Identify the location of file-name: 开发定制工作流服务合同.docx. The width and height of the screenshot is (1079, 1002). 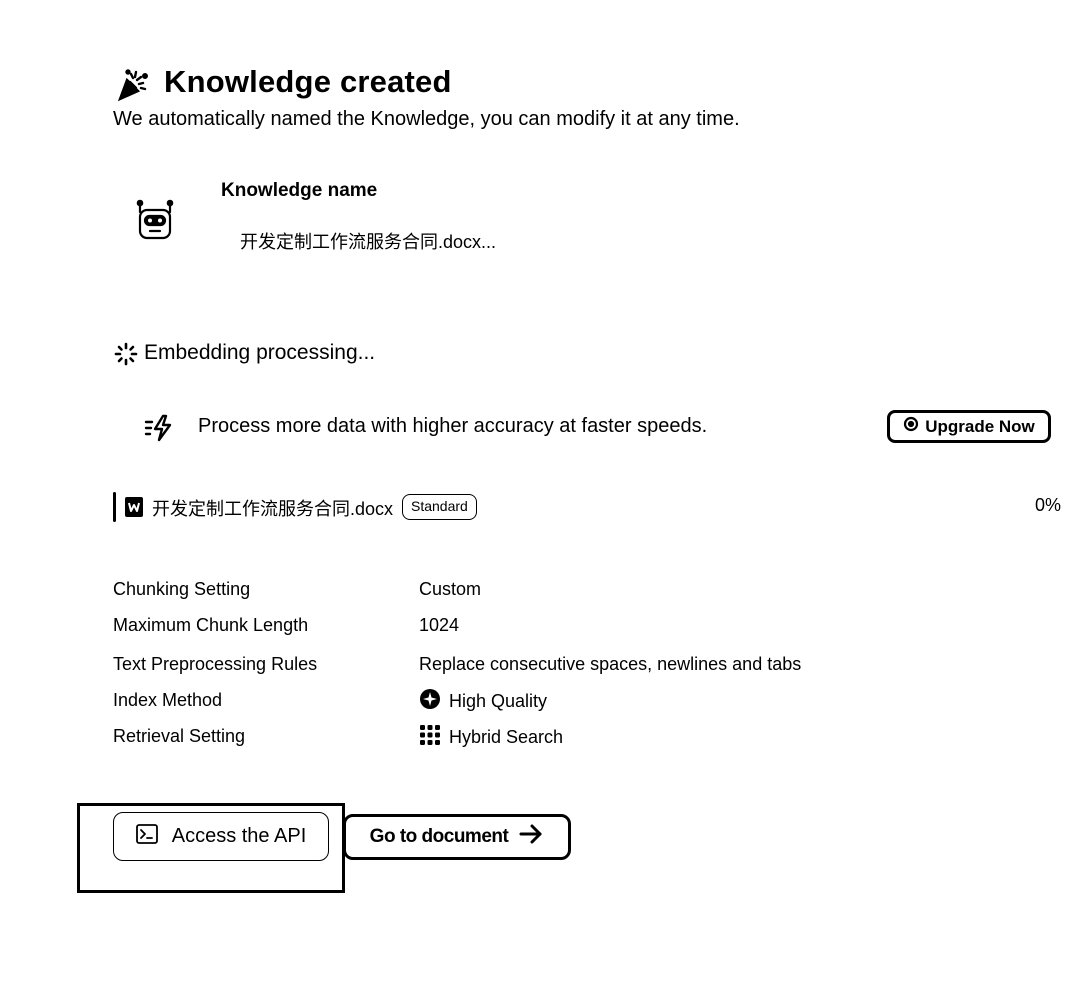
(273, 509).